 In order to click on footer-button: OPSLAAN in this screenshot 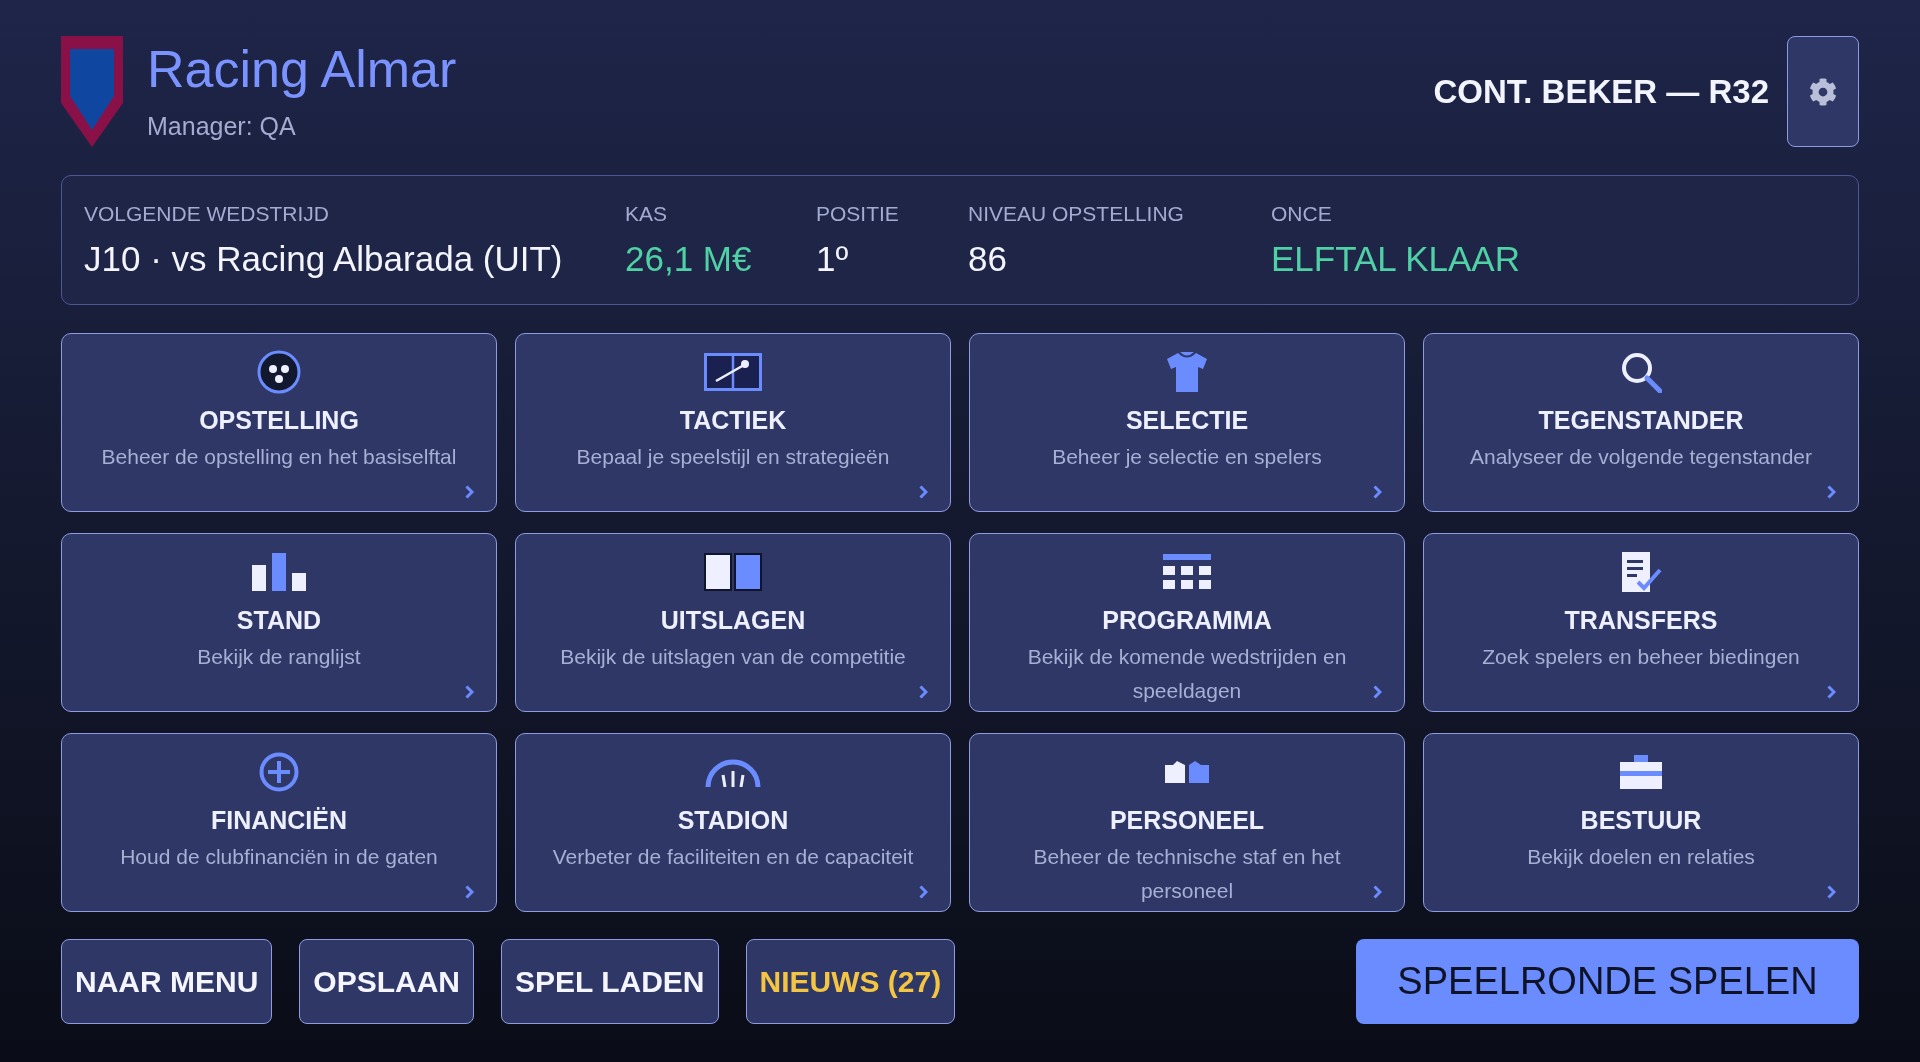, I will do `click(386, 981)`.